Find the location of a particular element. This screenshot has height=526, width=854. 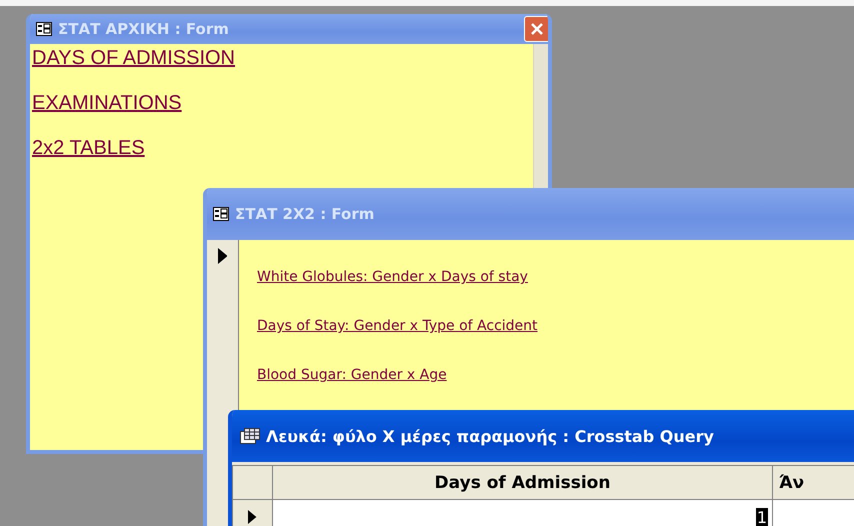

window-title: Λευκά: φύλο X μέρες παραμονής : Crosstab Query is located at coordinates (490, 436).